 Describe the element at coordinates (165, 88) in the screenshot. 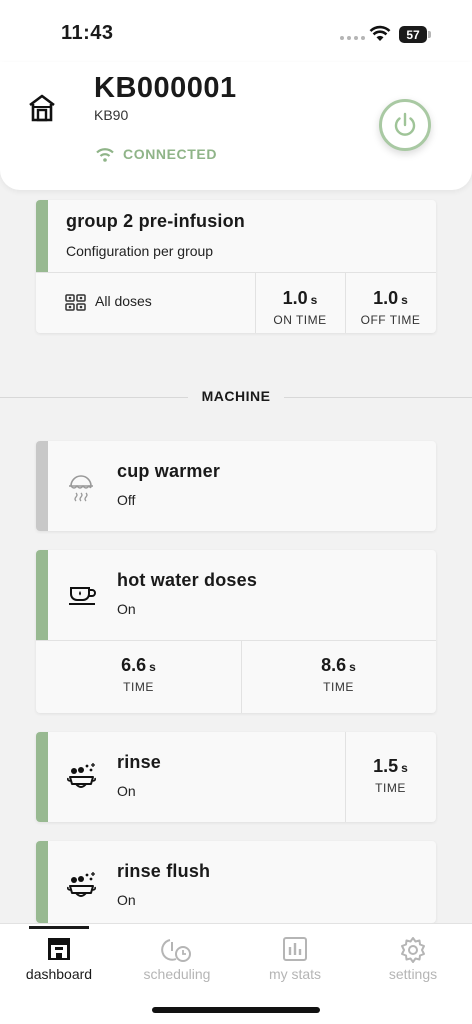

I see `machine-id: KB000001` at that location.